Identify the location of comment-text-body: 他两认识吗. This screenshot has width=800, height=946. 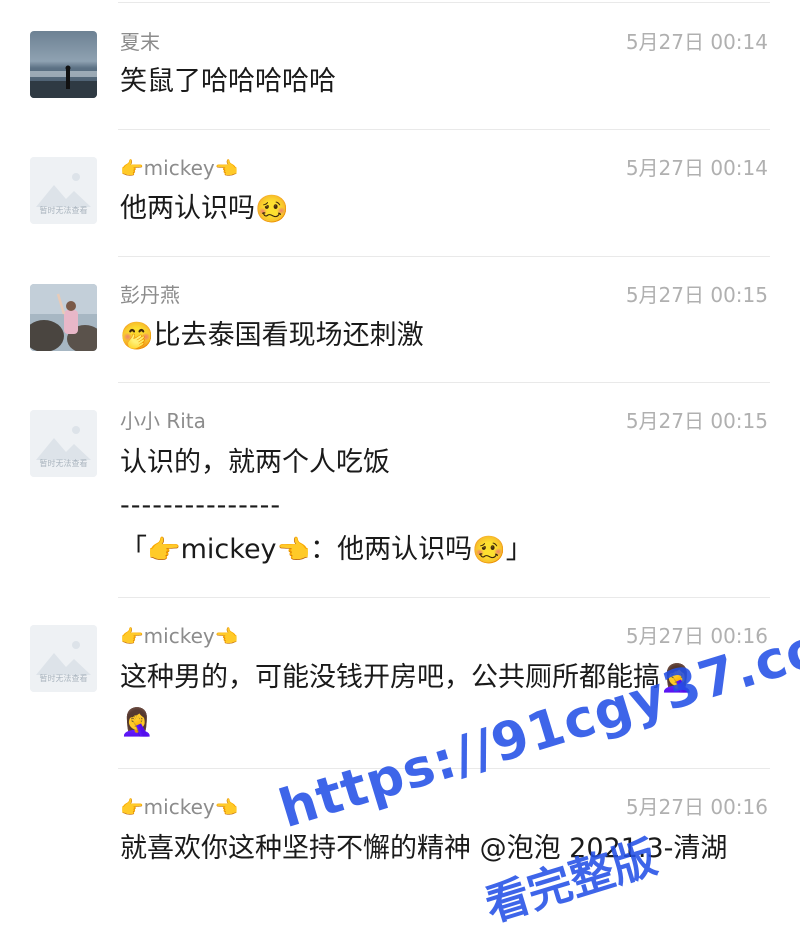
(187, 208).